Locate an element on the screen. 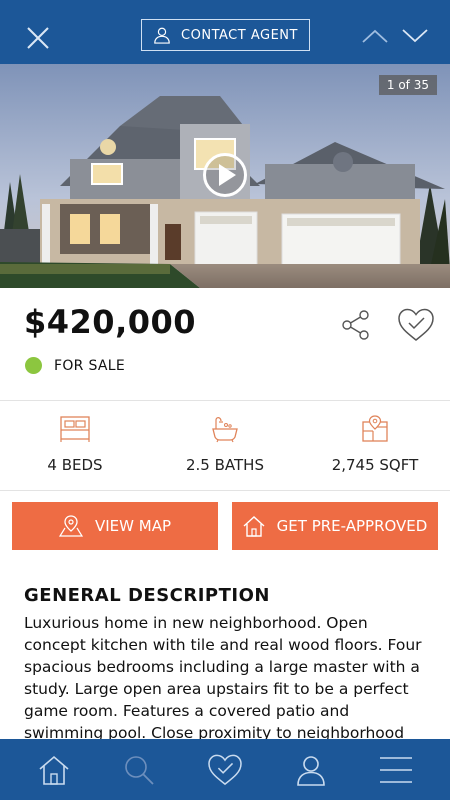 This screenshot has height=800, width=450. baths-stat: 2.5 BATHS is located at coordinates (225, 443).